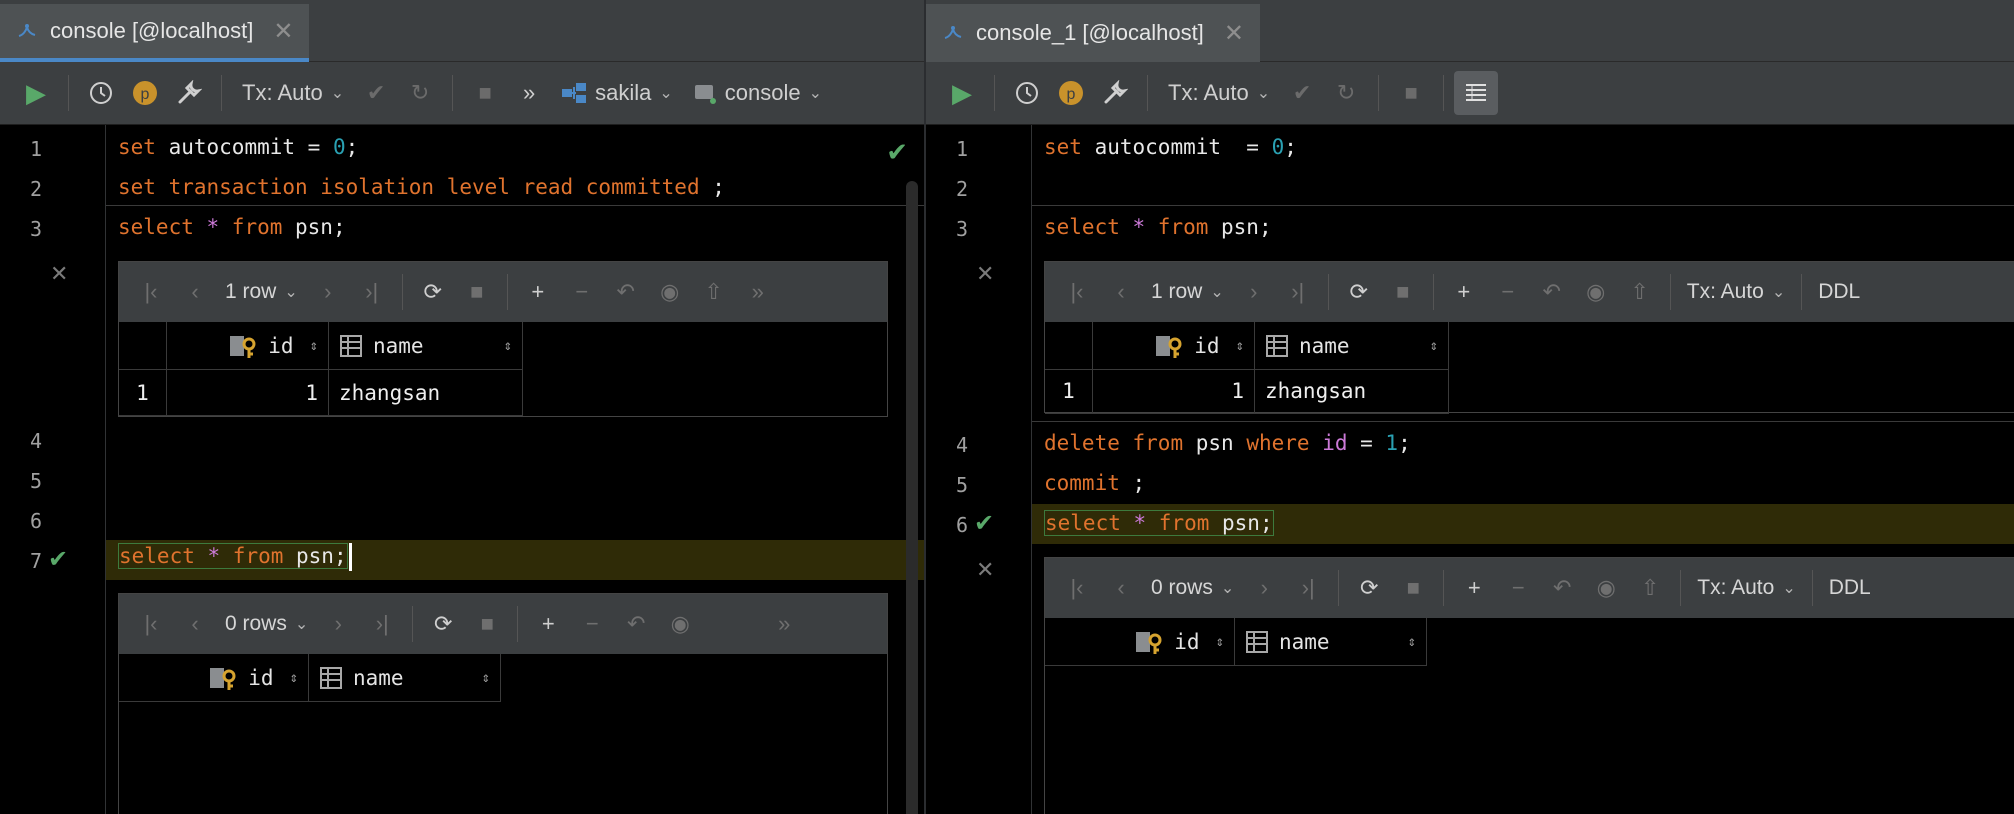  I want to click on session-selector: console ⌄, so click(757, 93).